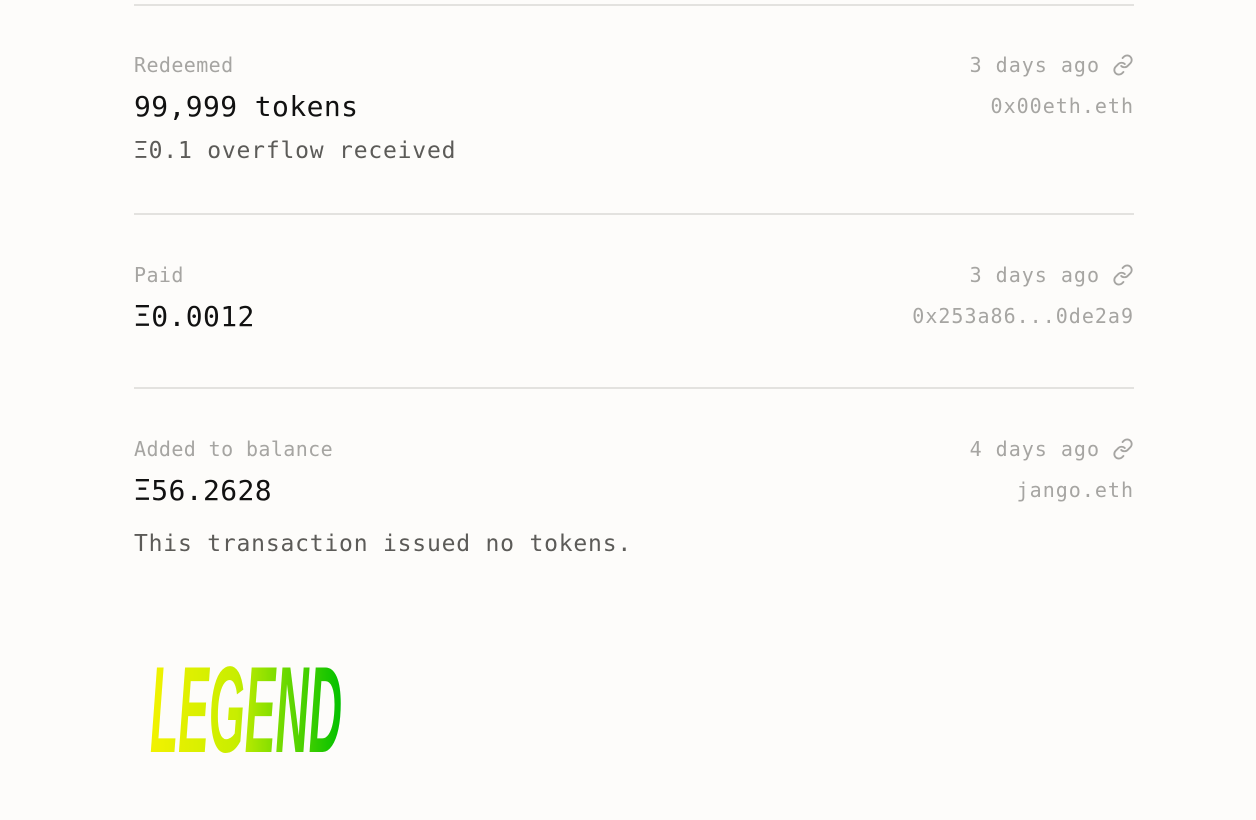 The height and width of the screenshot is (820, 1256). What do you see at coordinates (1023, 316) in the screenshot?
I see `entry-address: 0x253a86...0de2a9` at bounding box center [1023, 316].